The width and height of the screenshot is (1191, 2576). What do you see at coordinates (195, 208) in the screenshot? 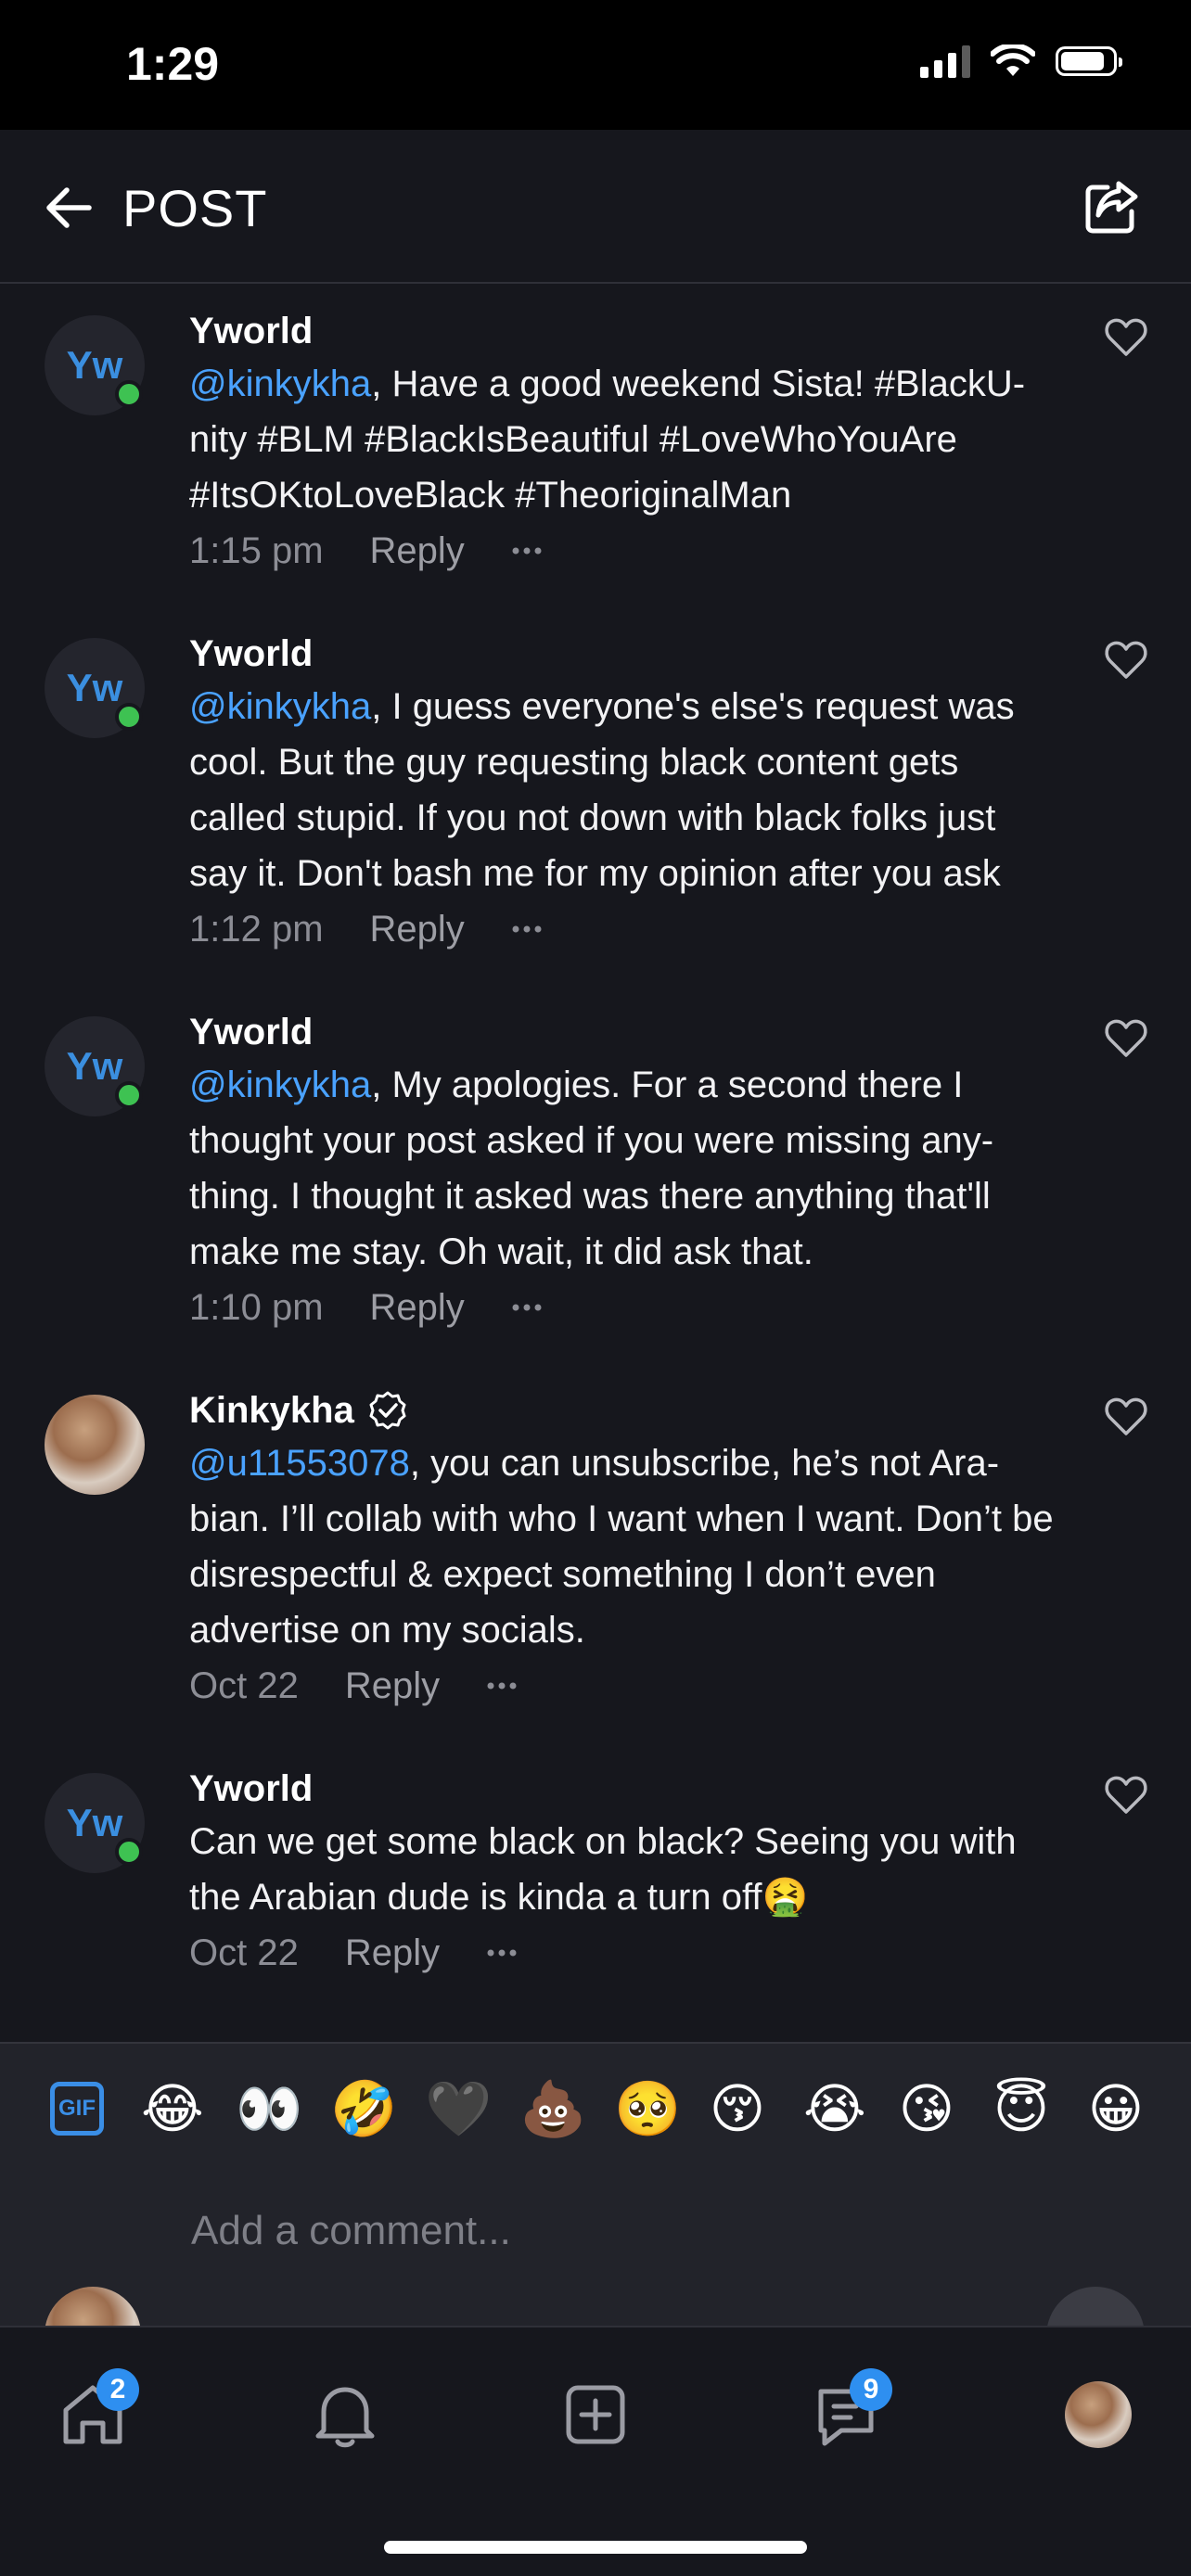
I see `page-title: POST` at bounding box center [195, 208].